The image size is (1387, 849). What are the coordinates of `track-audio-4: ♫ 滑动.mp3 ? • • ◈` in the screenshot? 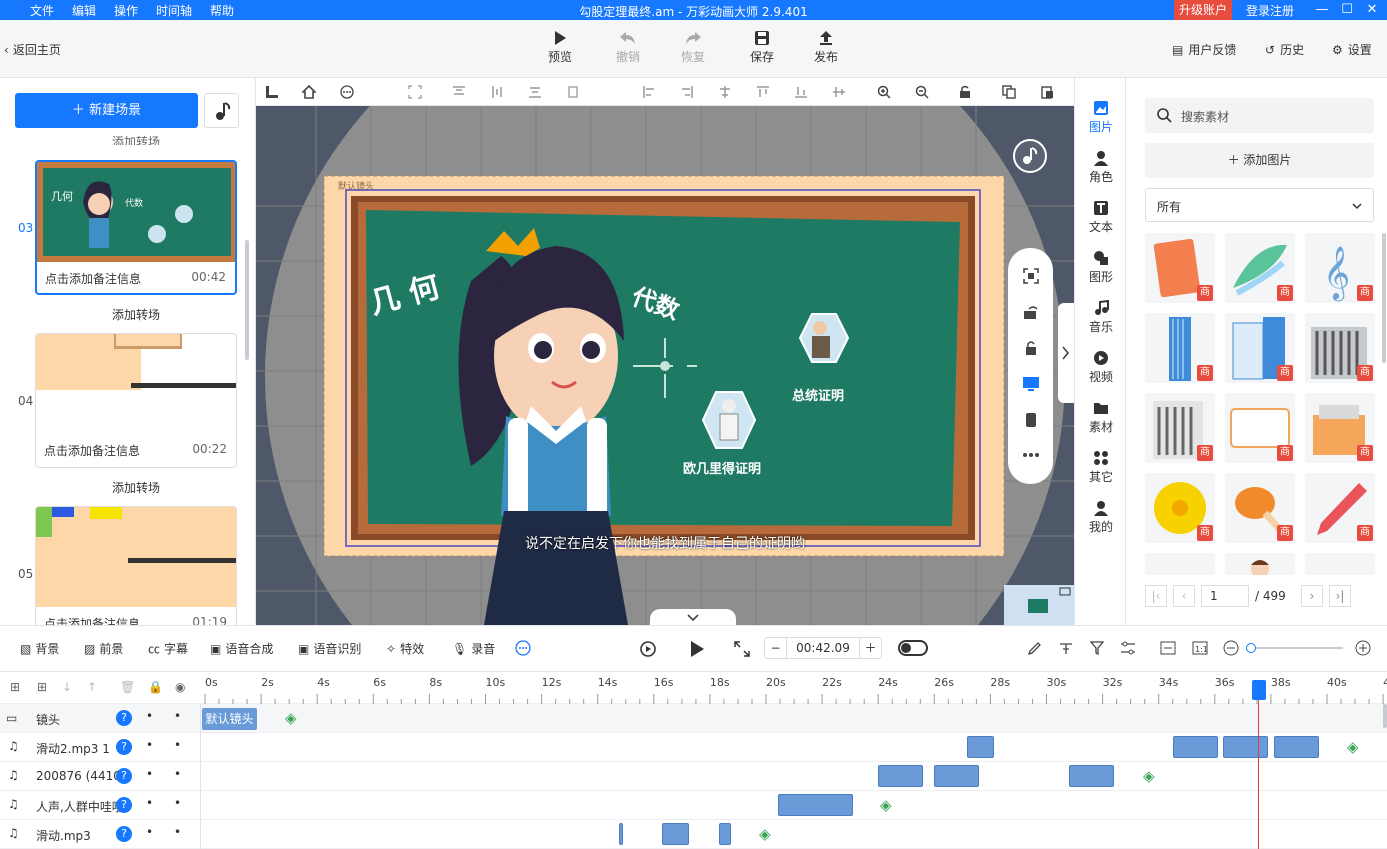 It's located at (693, 834).